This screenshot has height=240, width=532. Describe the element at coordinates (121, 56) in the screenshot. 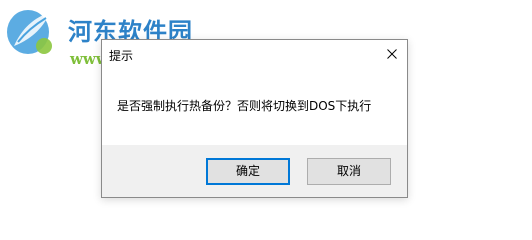

I see `dialog-title: 提示` at that location.